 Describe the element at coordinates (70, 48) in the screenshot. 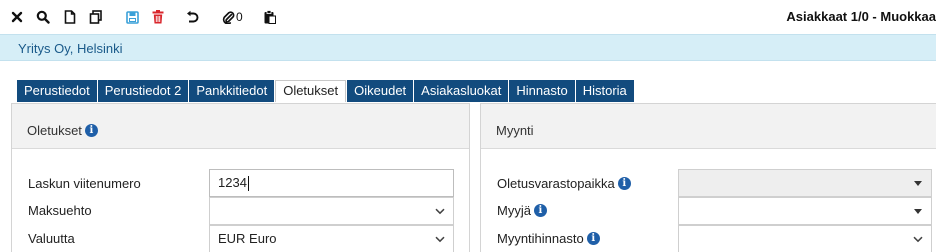

I see `company-name: Yritys Oy, Helsinki` at that location.